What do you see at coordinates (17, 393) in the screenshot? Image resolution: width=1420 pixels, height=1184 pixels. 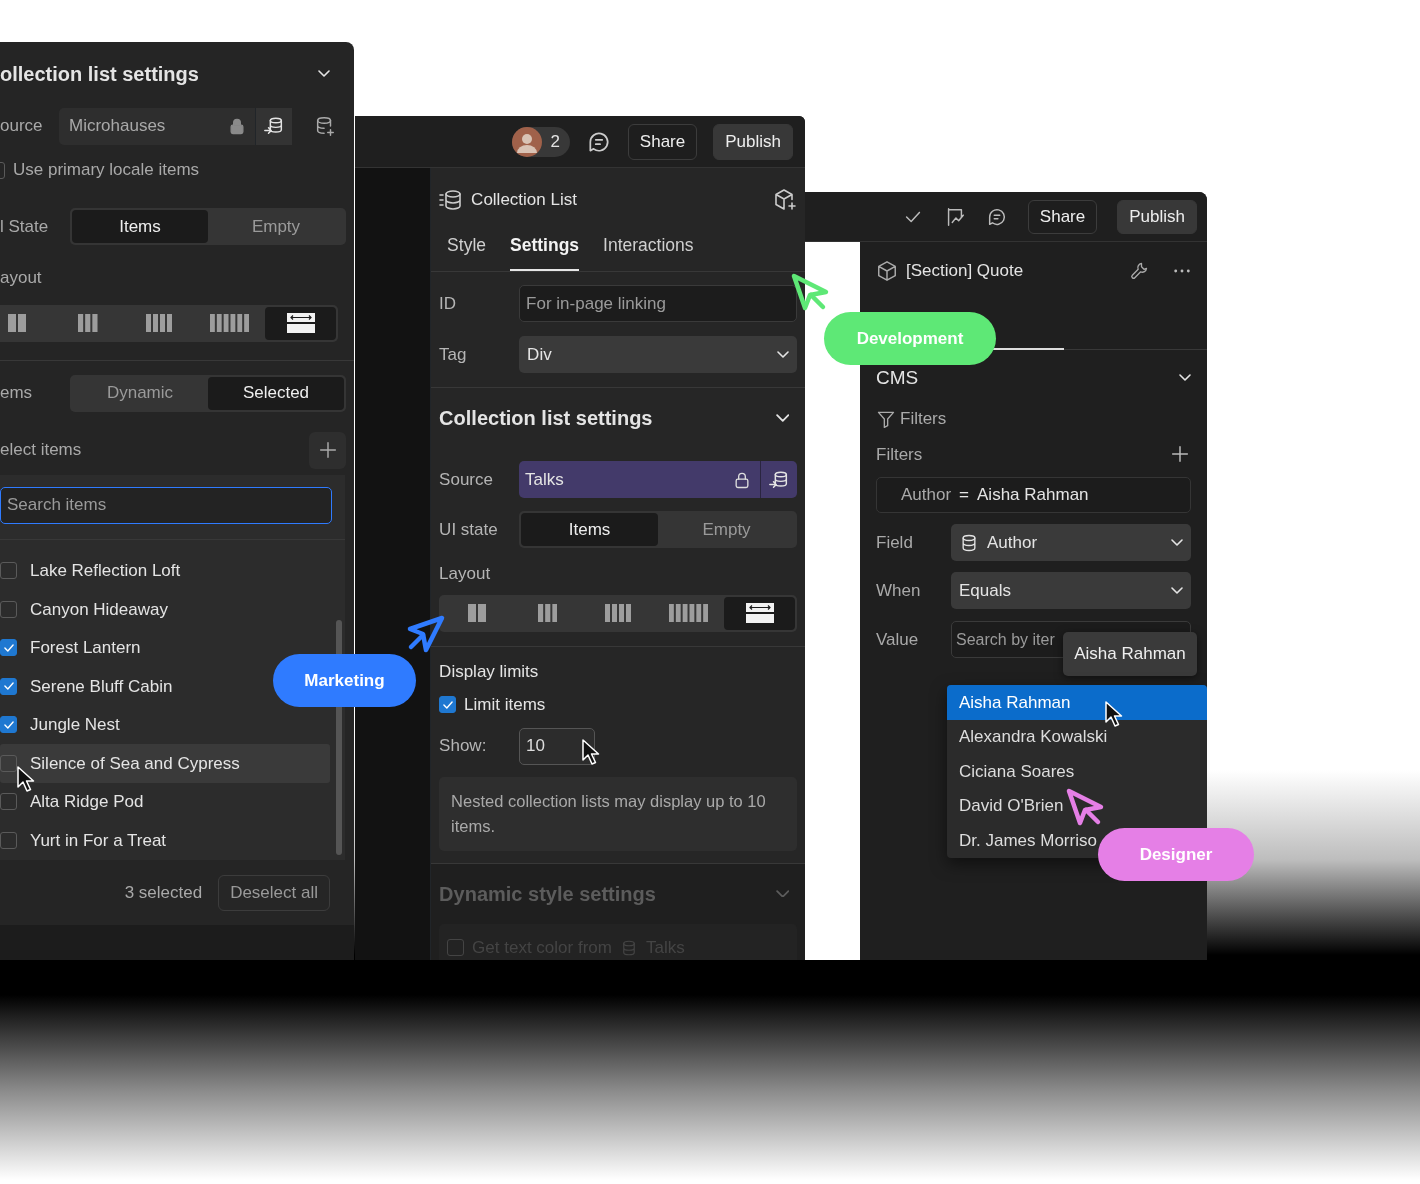 I see `field-label: ems` at bounding box center [17, 393].